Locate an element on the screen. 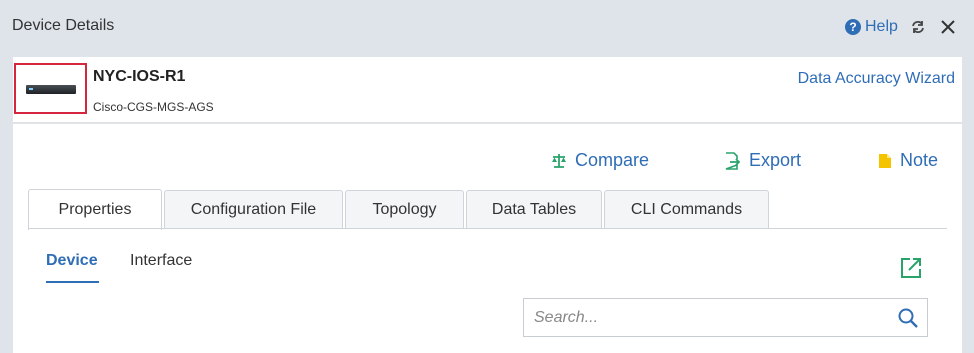 The width and height of the screenshot is (974, 353). device-model: Cisco-CGS-MGS-AGS is located at coordinates (153, 107).